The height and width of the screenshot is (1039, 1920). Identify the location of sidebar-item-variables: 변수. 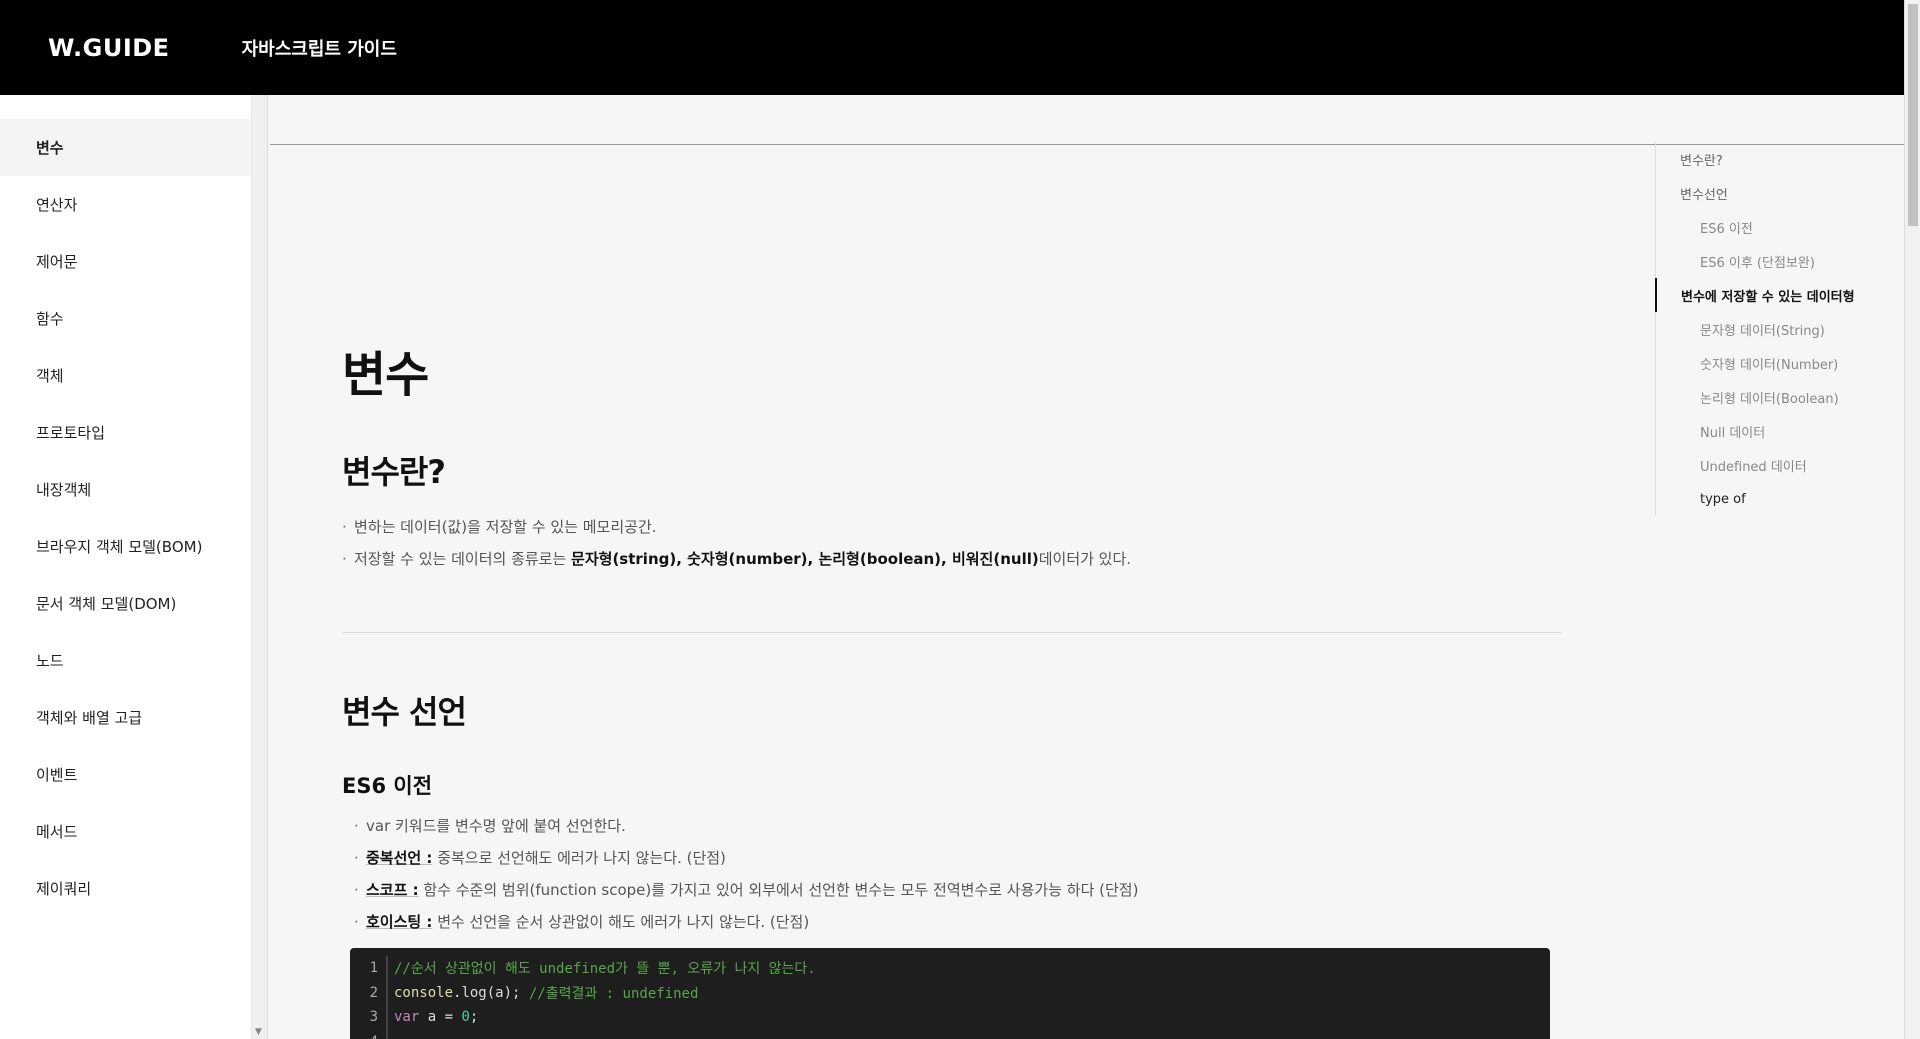
(125, 147).